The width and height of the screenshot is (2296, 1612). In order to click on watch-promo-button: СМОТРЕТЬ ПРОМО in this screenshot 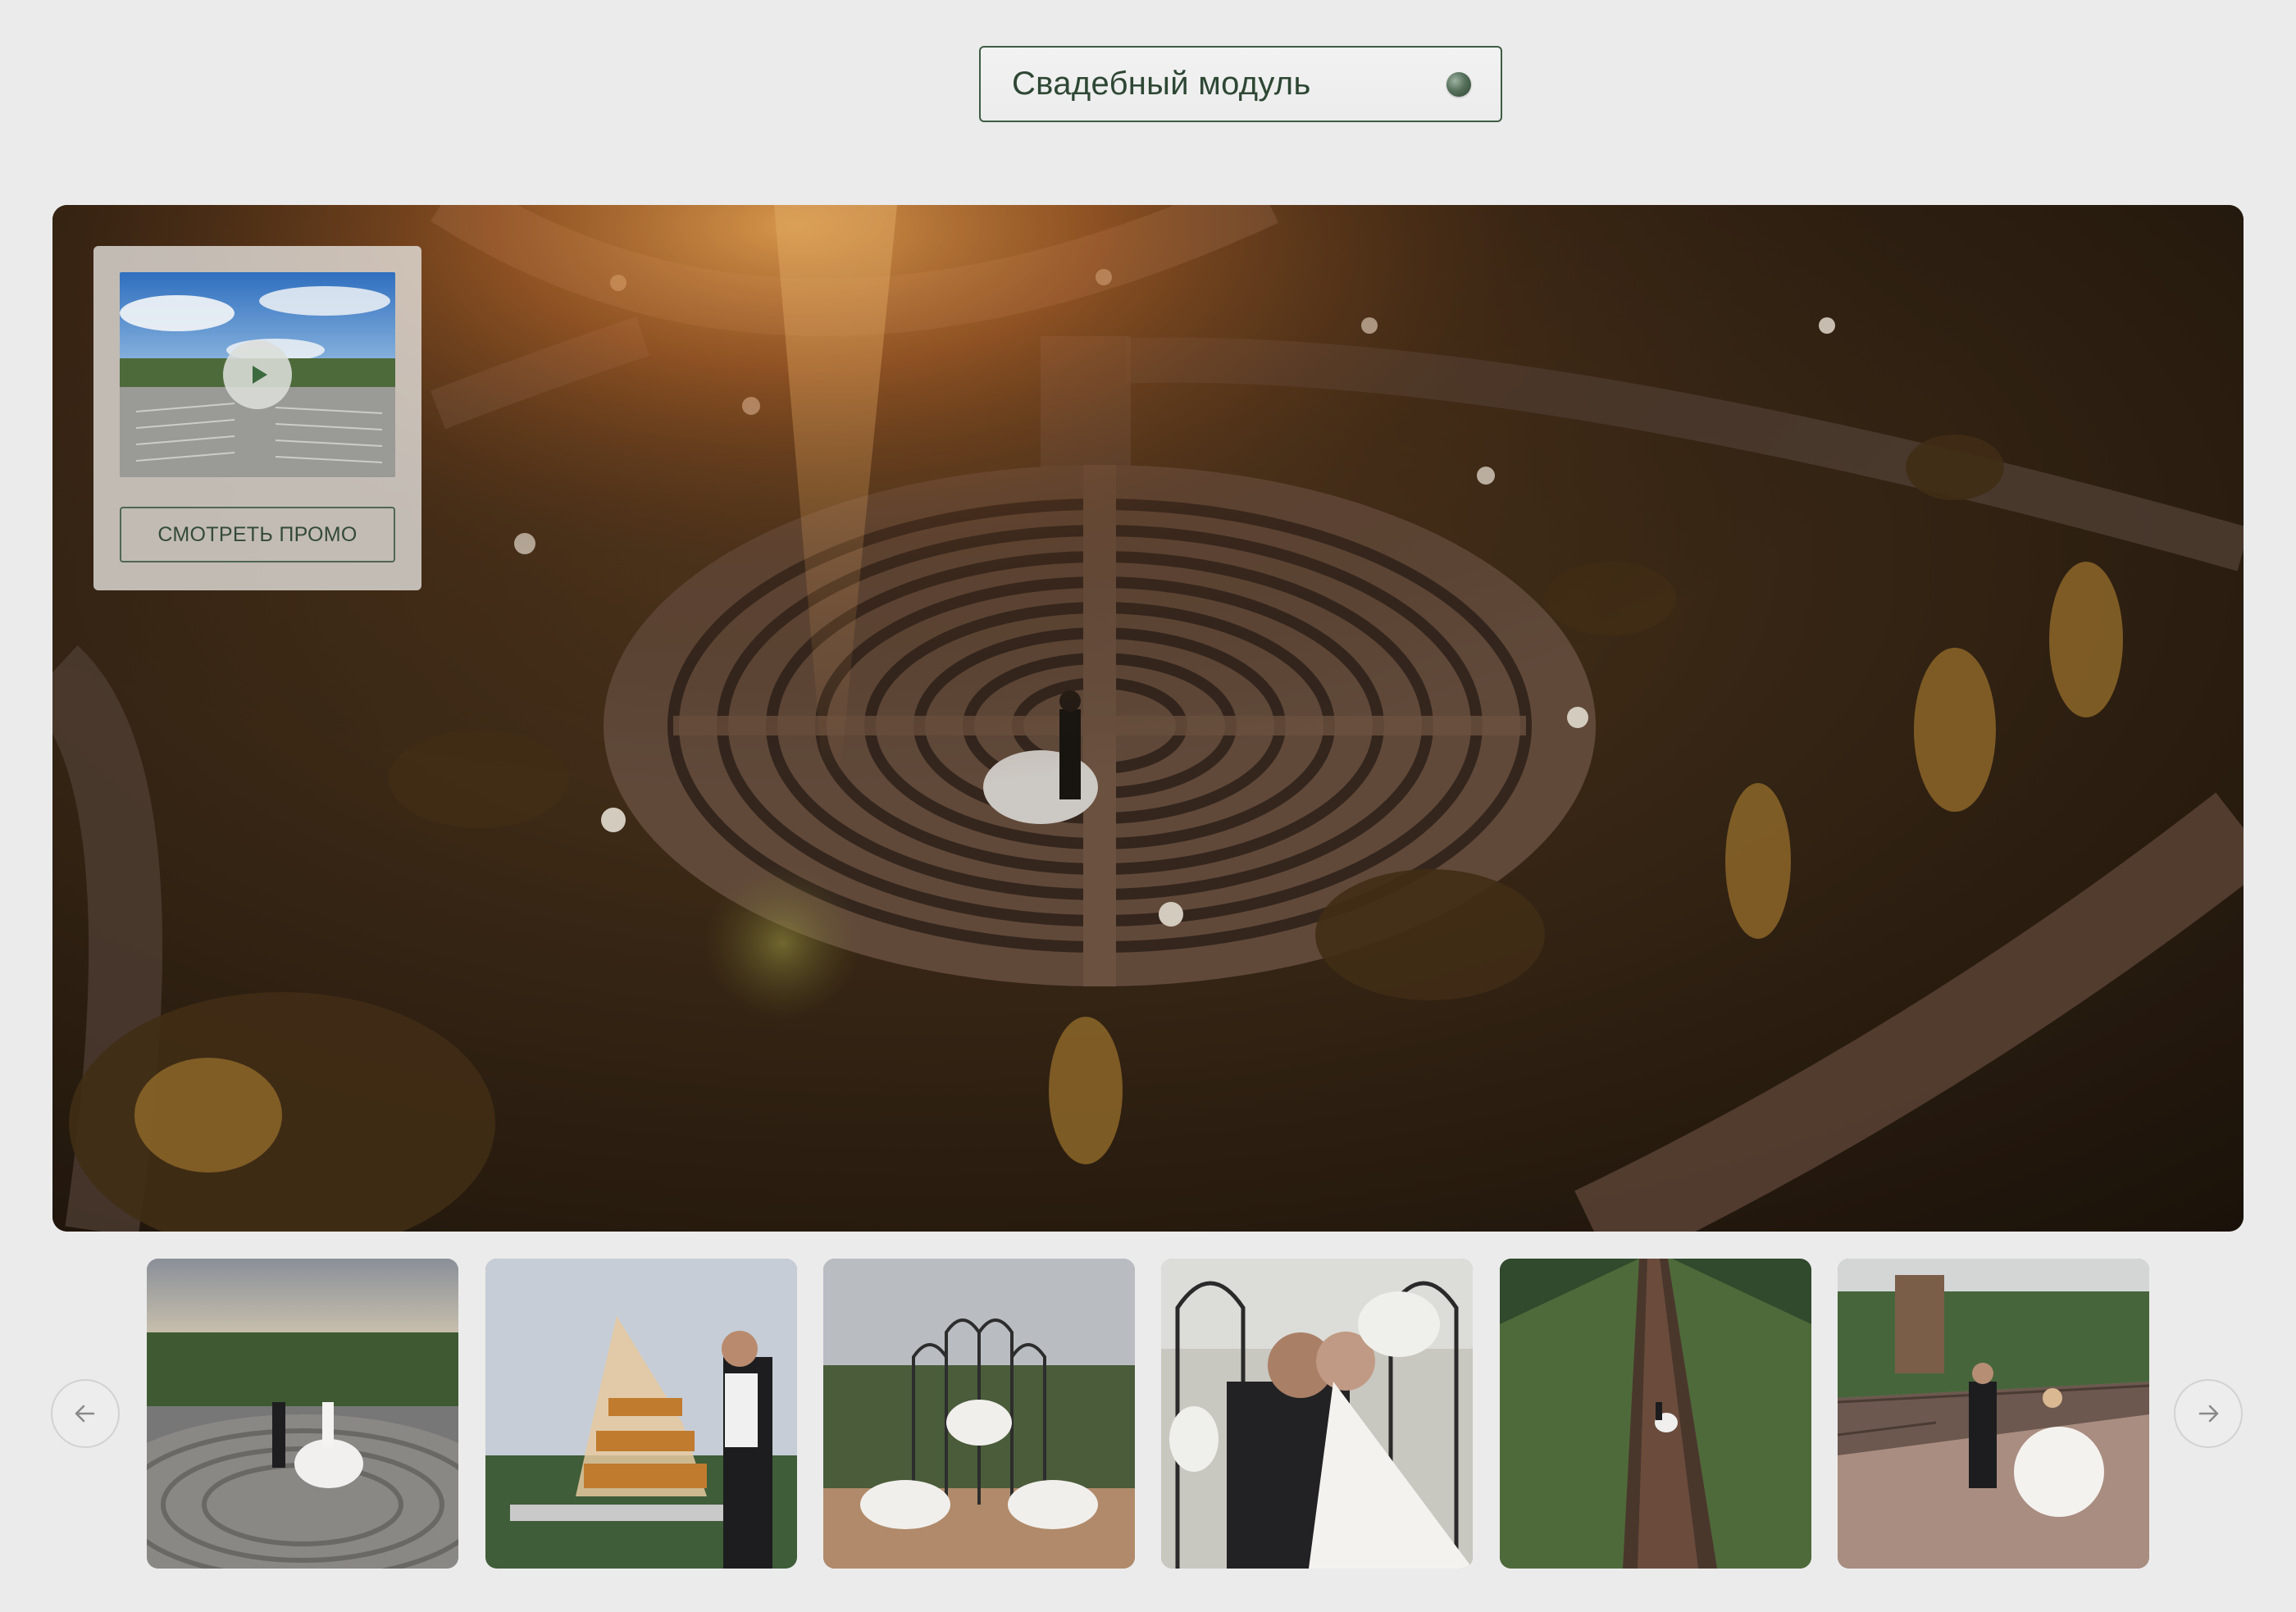, I will do `click(257, 534)`.